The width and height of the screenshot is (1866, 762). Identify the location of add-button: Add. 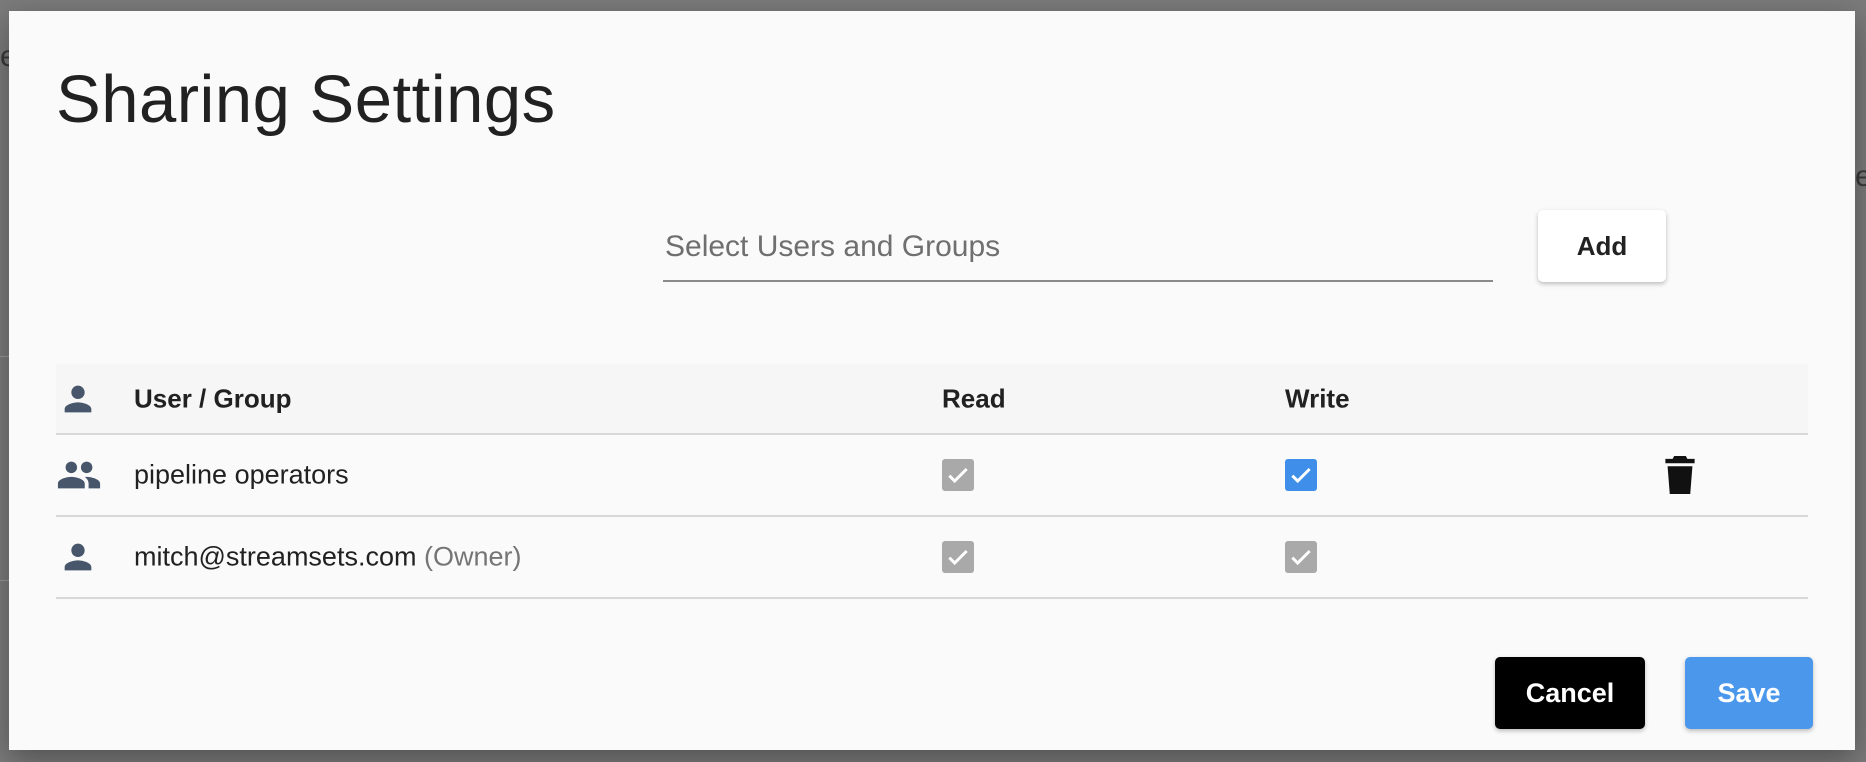
(1602, 246).